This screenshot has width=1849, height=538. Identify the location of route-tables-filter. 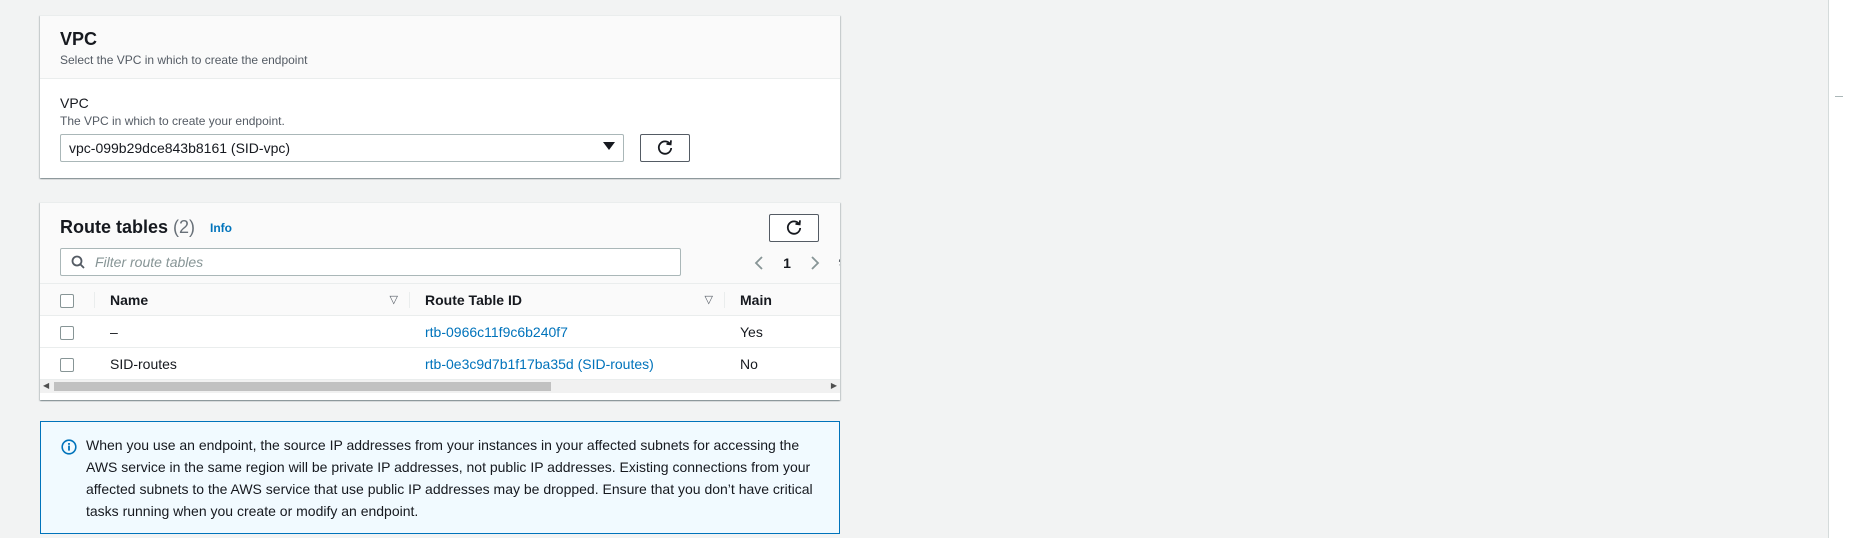
(370, 262).